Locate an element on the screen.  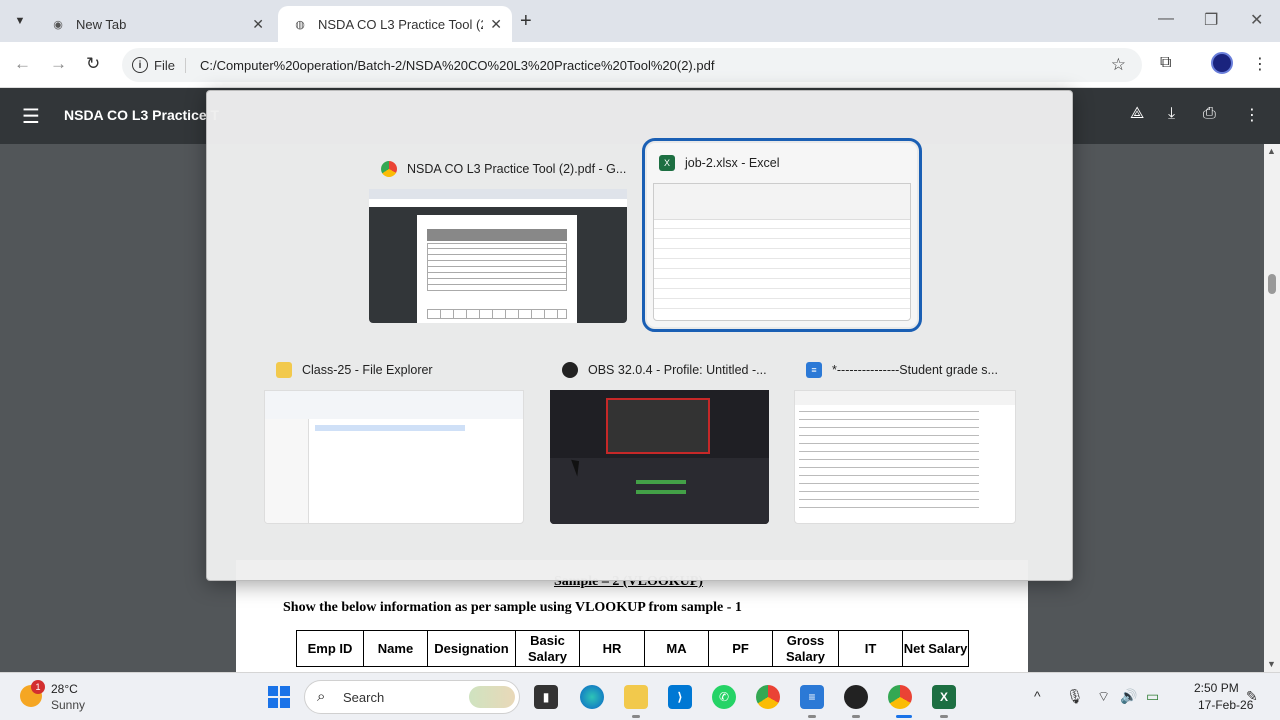
wifi-icon: ⌔ is located at coordinates (1103, 697).